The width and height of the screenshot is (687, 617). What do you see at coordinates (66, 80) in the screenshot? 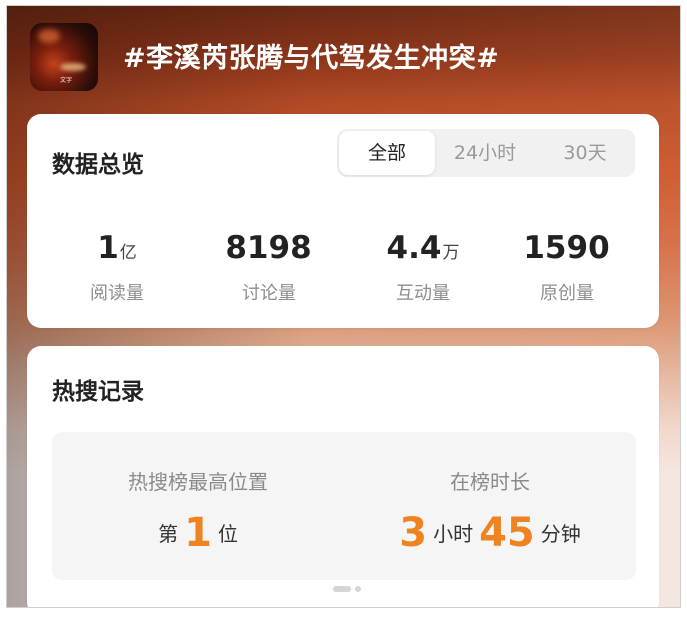
I see `thumbnail-caption: 文字` at bounding box center [66, 80].